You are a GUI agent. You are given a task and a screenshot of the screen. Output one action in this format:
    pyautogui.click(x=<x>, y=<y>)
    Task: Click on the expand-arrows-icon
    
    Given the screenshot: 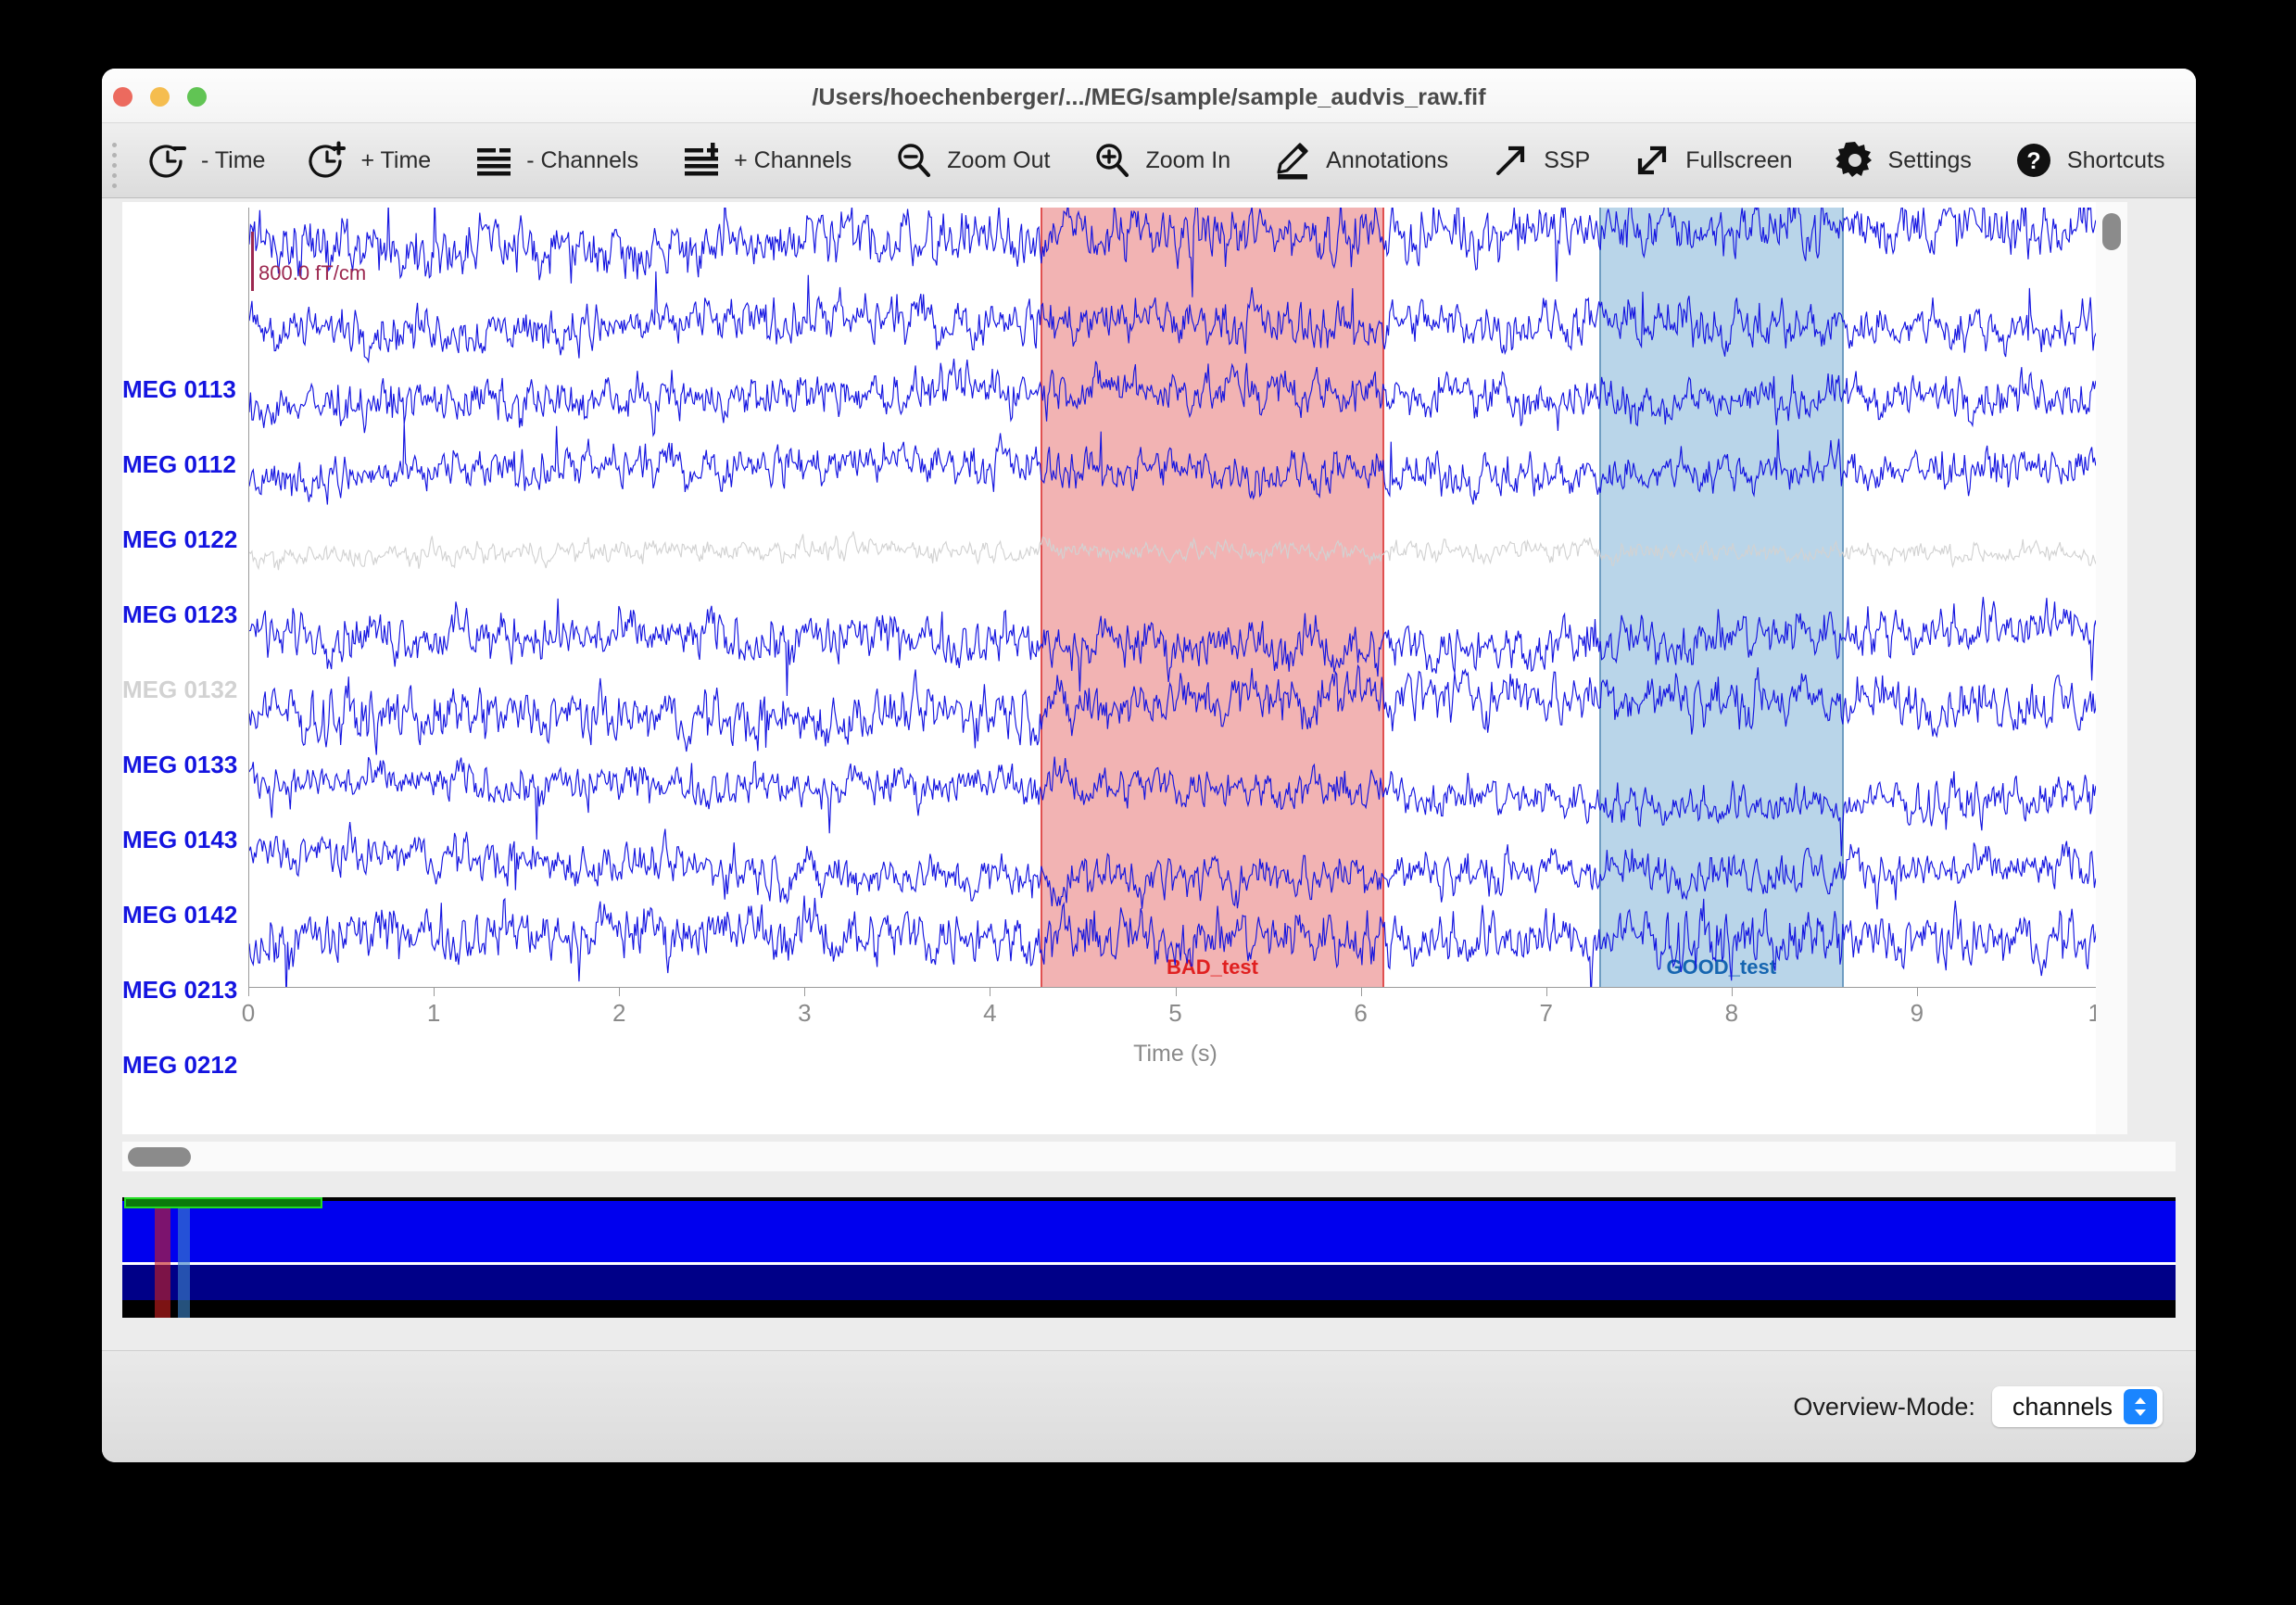 What is the action you would take?
    pyautogui.click(x=1652, y=160)
    